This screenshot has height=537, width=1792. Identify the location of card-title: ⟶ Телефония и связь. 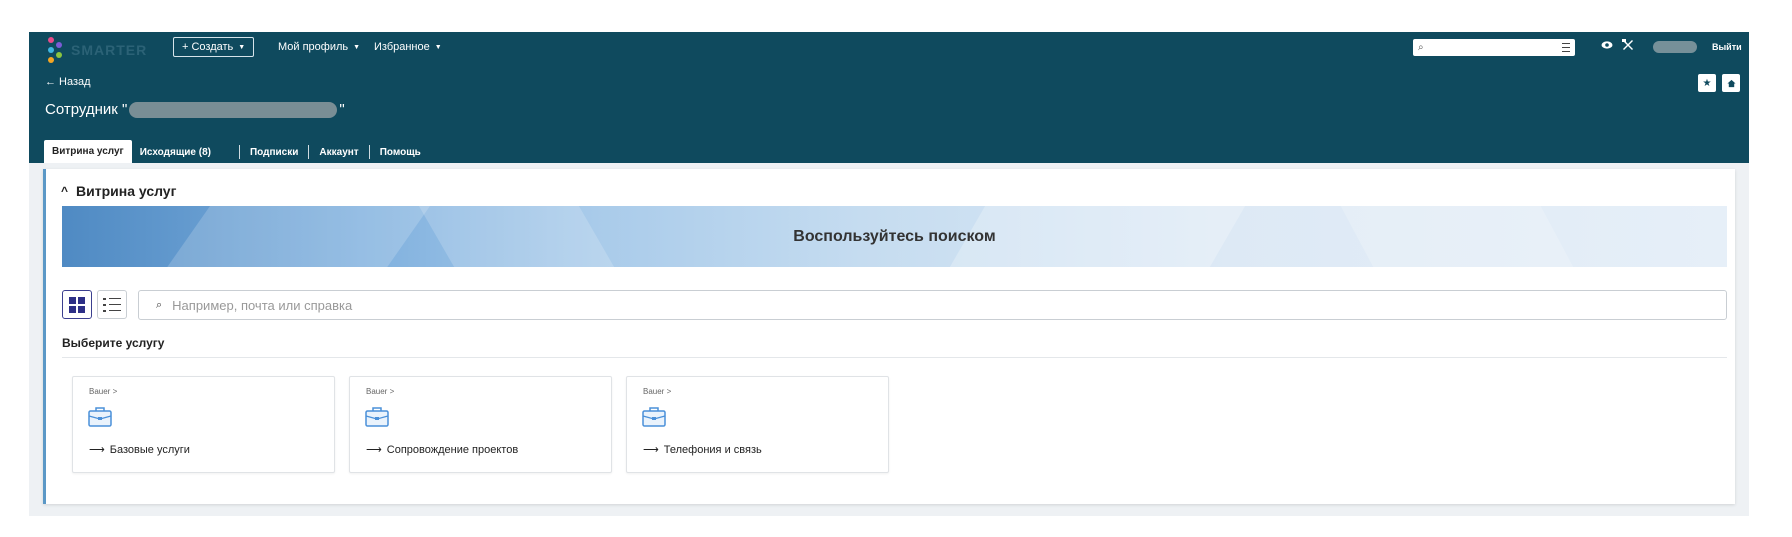
(702, 449).